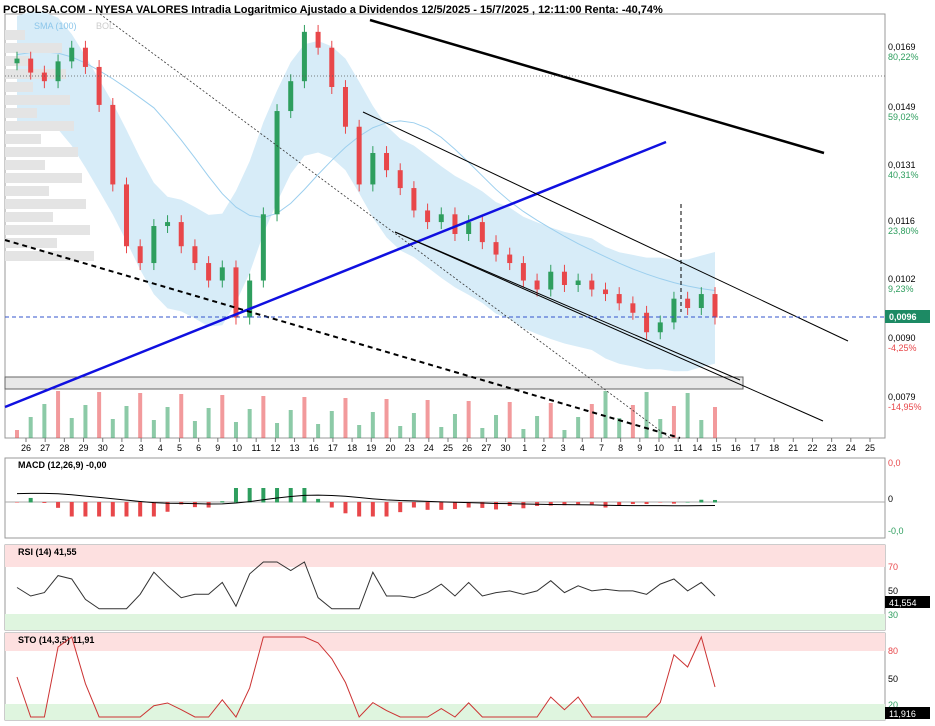  Describe the element at coordinates (893, 679) in the screenshot. I see `sto-tick-label: 50` at that location.